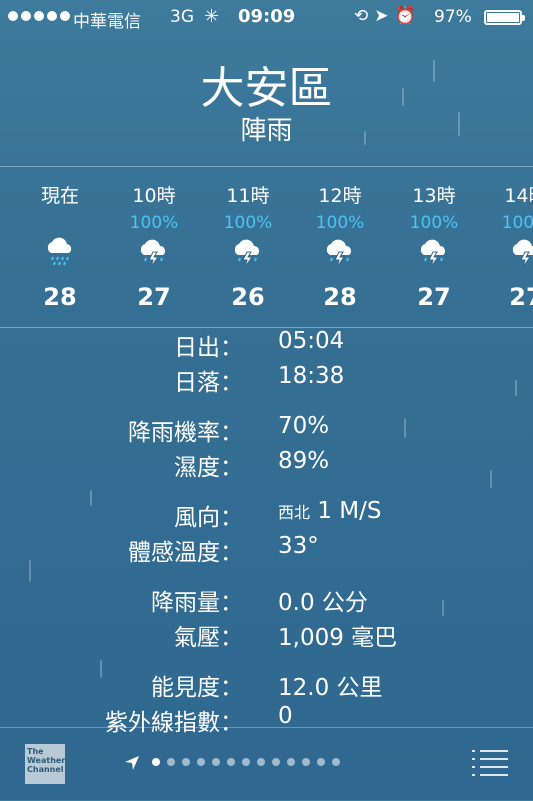  I want to click on hour-label: 10時, so click(154, 196).